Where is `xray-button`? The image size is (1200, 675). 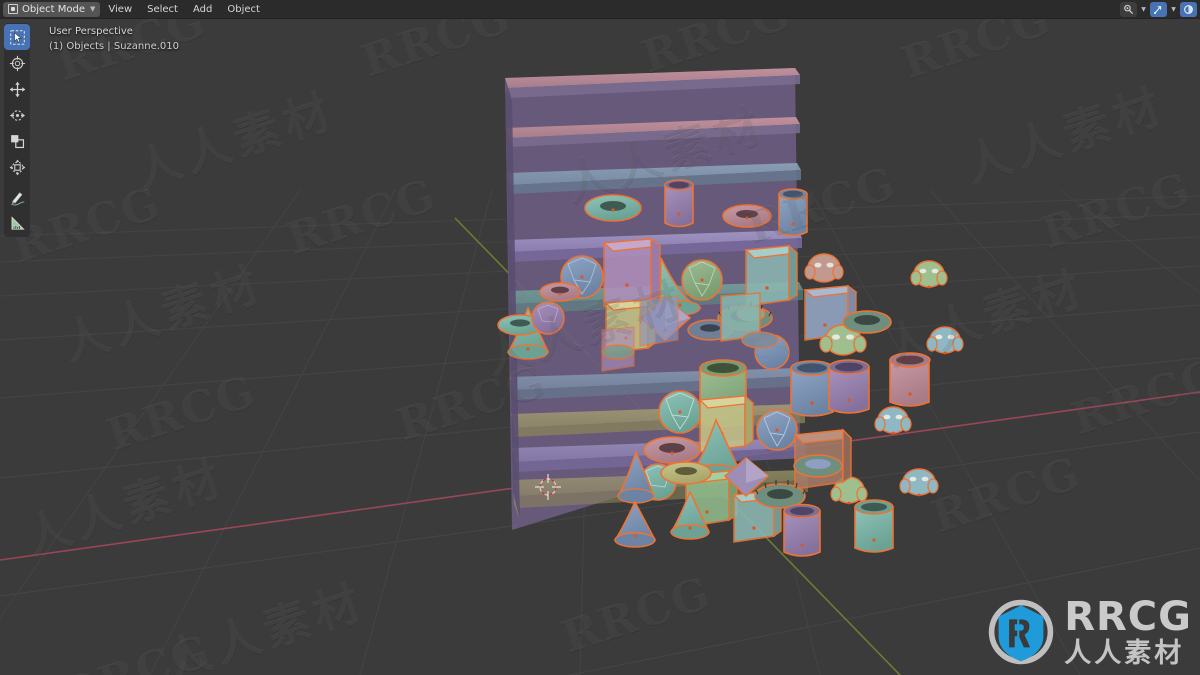
xray-button is located at coordinates (1188, 9).